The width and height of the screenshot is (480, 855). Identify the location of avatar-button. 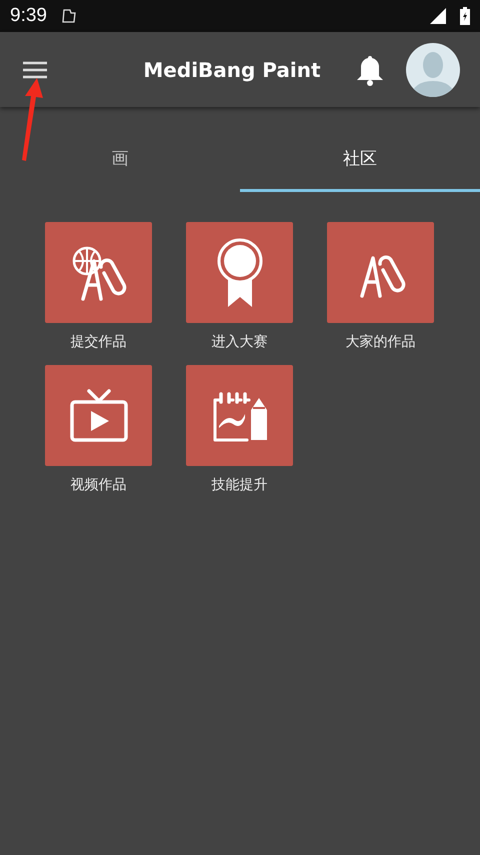
(433, 69).